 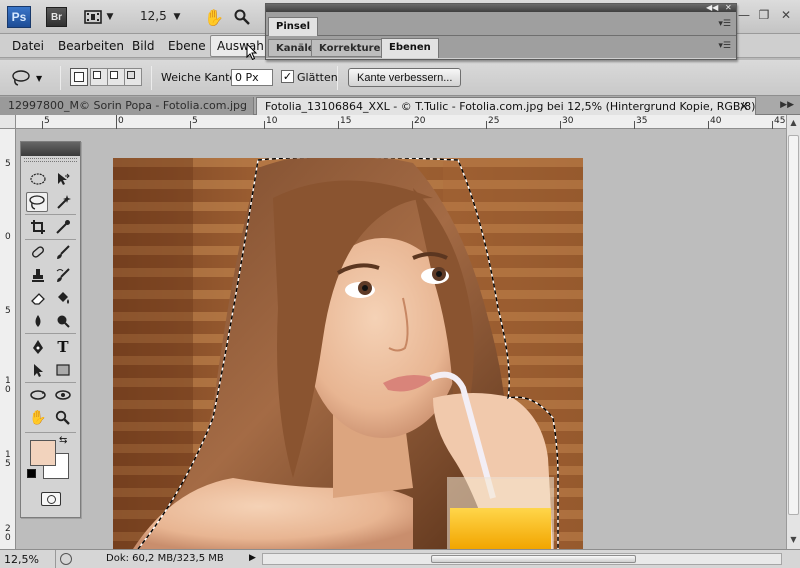 What do you see at coordinates (91, 46) in the screenshot?
I see `menu-bearbeiten: Bearbeiten` at bounding box center [91, 46].